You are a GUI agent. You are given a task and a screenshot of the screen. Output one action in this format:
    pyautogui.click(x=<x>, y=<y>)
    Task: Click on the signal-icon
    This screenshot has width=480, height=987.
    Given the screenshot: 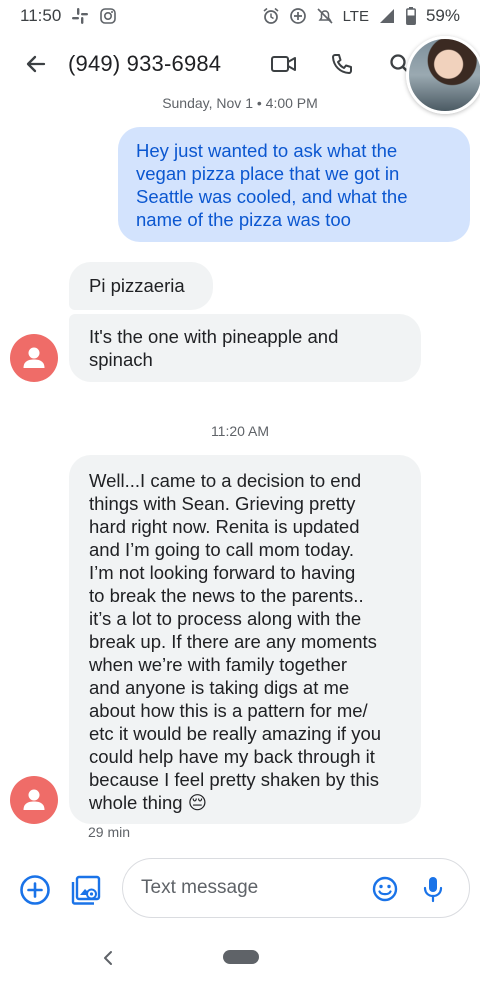 What is the action you would take?
    pyautogui.click(x=387, y=16)
    